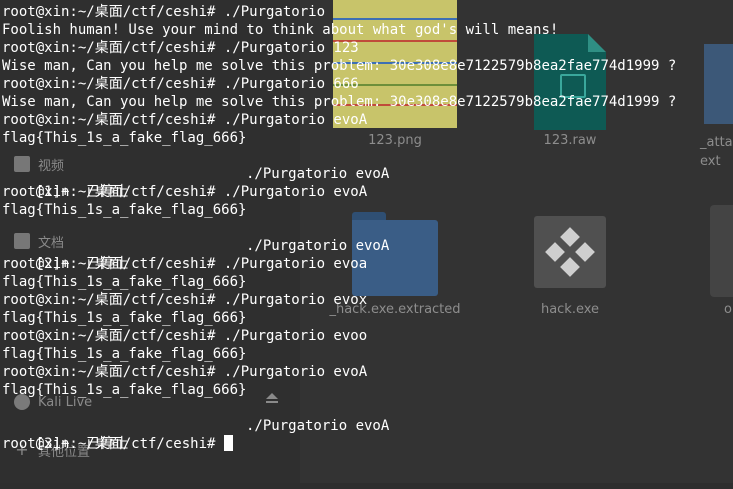 Image resolution: width=733 pixels, height=489 pixels. I want to click on text-cursor, so click(228, 443).